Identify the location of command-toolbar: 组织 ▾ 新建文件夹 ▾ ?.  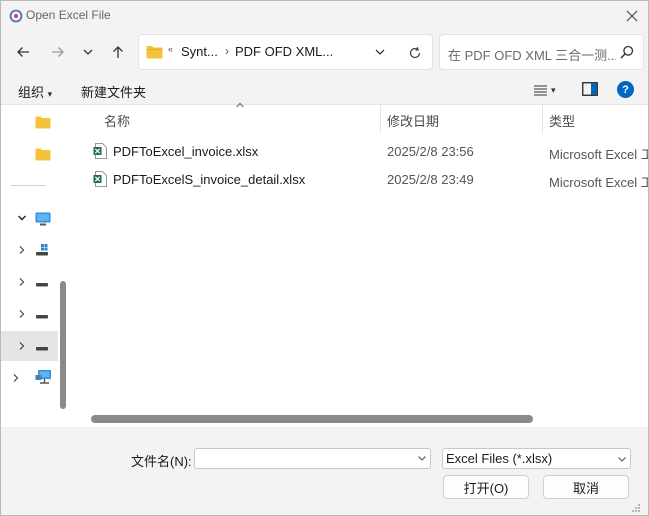
(324, 89).